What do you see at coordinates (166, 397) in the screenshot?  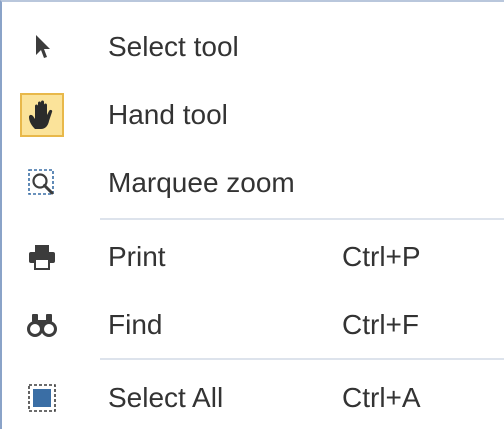 I see `menu-item-label: Select All` at bounding box center [166, 397].